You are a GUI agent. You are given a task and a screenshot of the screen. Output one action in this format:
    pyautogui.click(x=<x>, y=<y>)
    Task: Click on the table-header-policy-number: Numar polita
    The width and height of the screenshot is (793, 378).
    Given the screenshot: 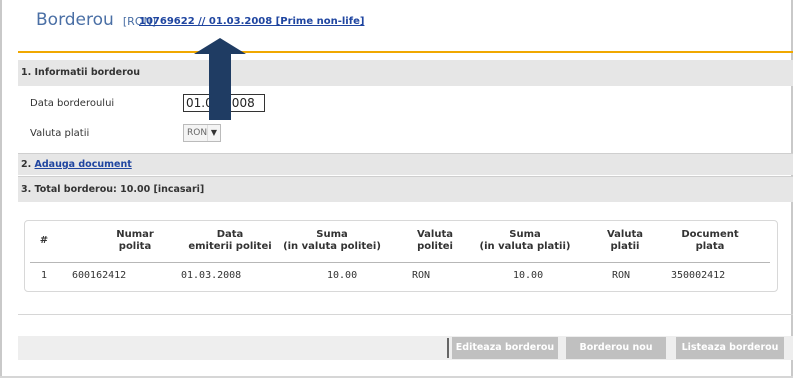 What is the action you would take?
    pyautogui.click(x=135, y=241)
    